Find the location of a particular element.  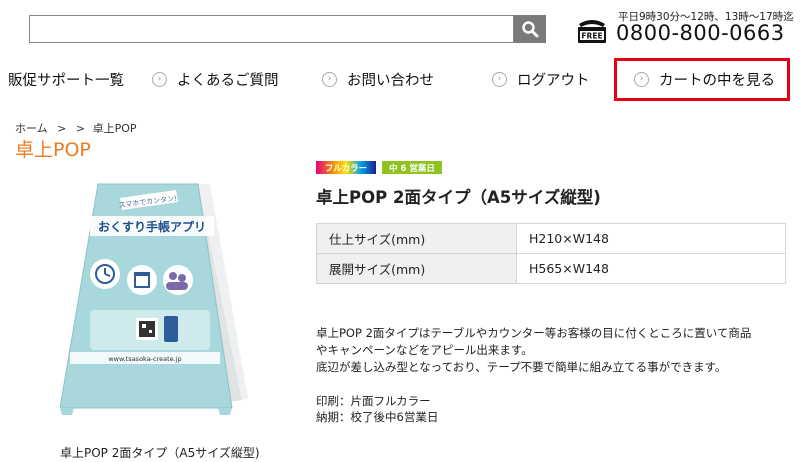

print-info: 印刷：片面フルカラー is located at coordinates (373, 401).